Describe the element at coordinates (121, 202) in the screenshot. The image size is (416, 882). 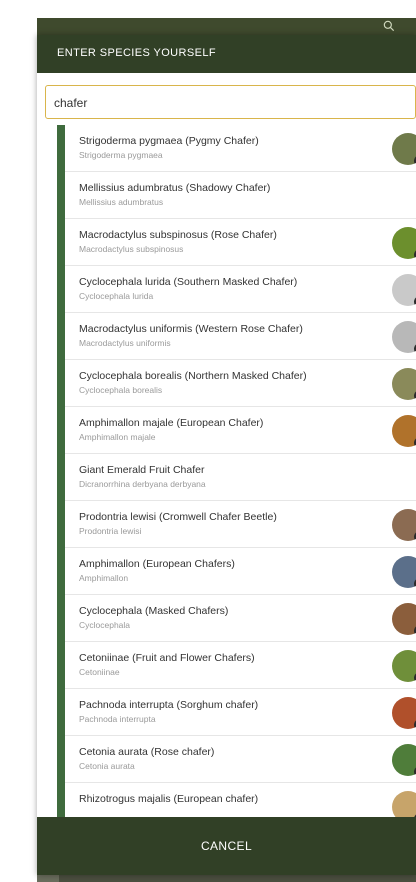
I see `species-result-scientific-name: Mellissius adumbratus` at that location.